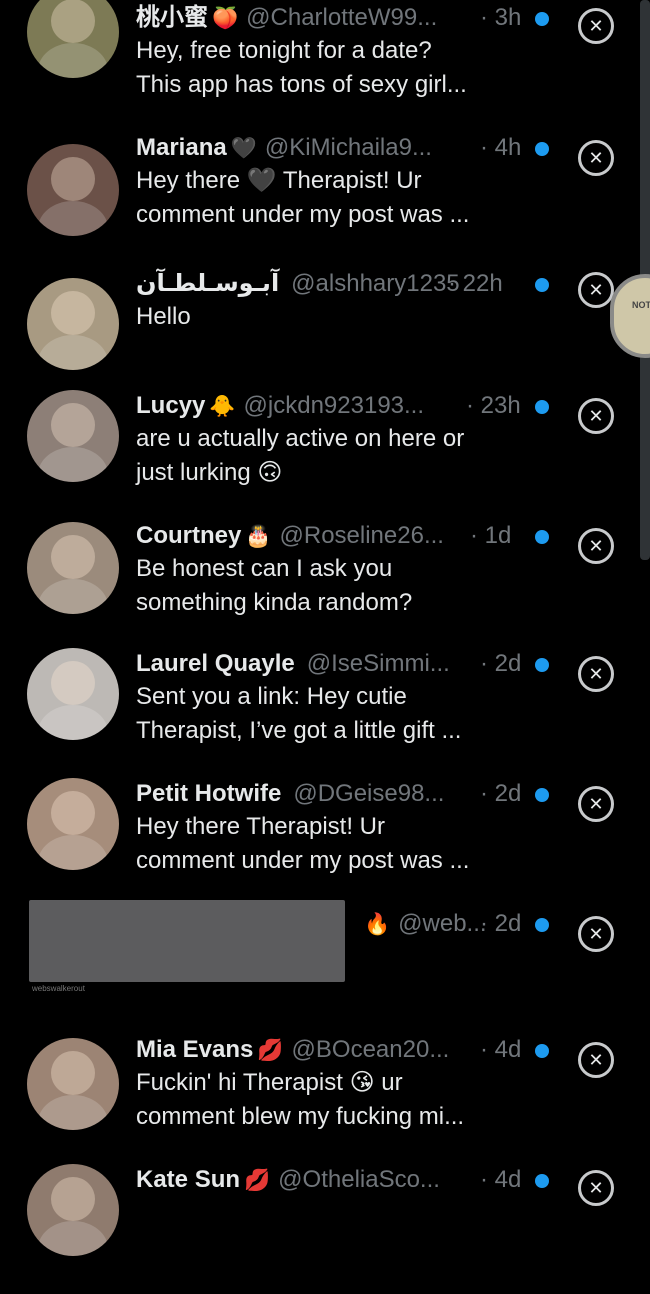 The height and width of the screenshot is (1294, 650). I want to click on sender-name: آبـوسـلطـآن, so click(208, 283).